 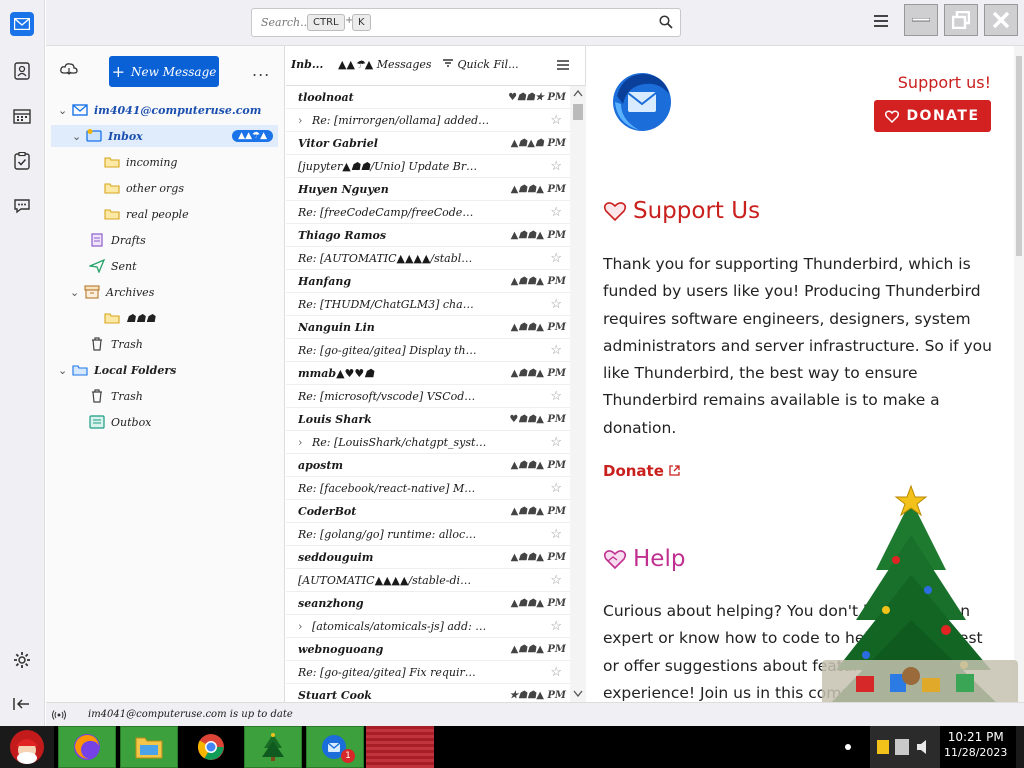 What do you see at coordinates (1020, 747) in the screenshot?
I see `show-desktop-button` at bounding box center [1020, 747].